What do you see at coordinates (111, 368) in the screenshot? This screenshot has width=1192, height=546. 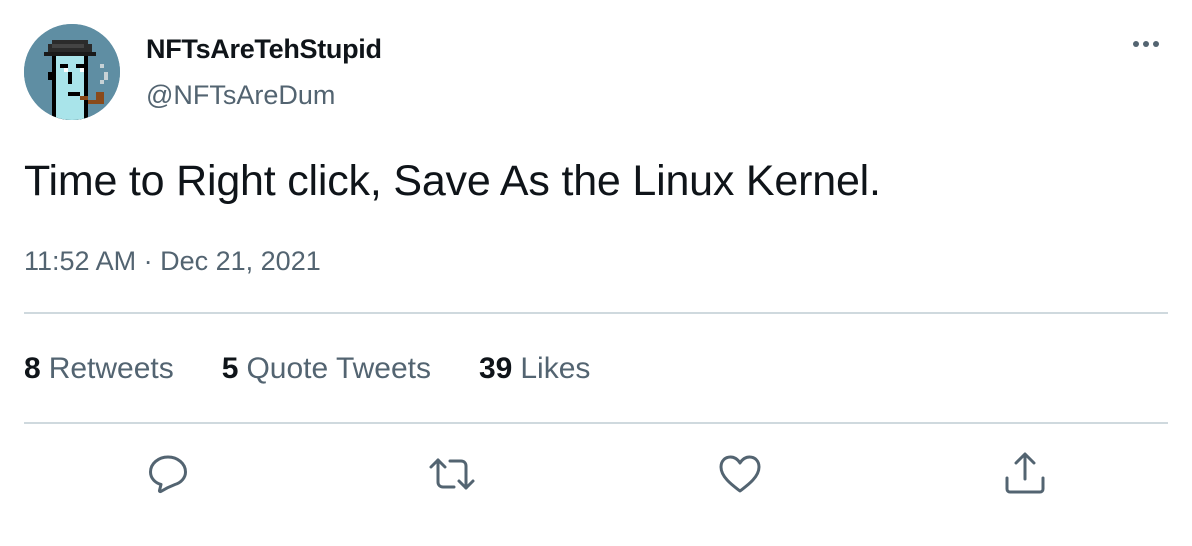 I see `retweets-label: Retweets` at bounding box center [111, 368].